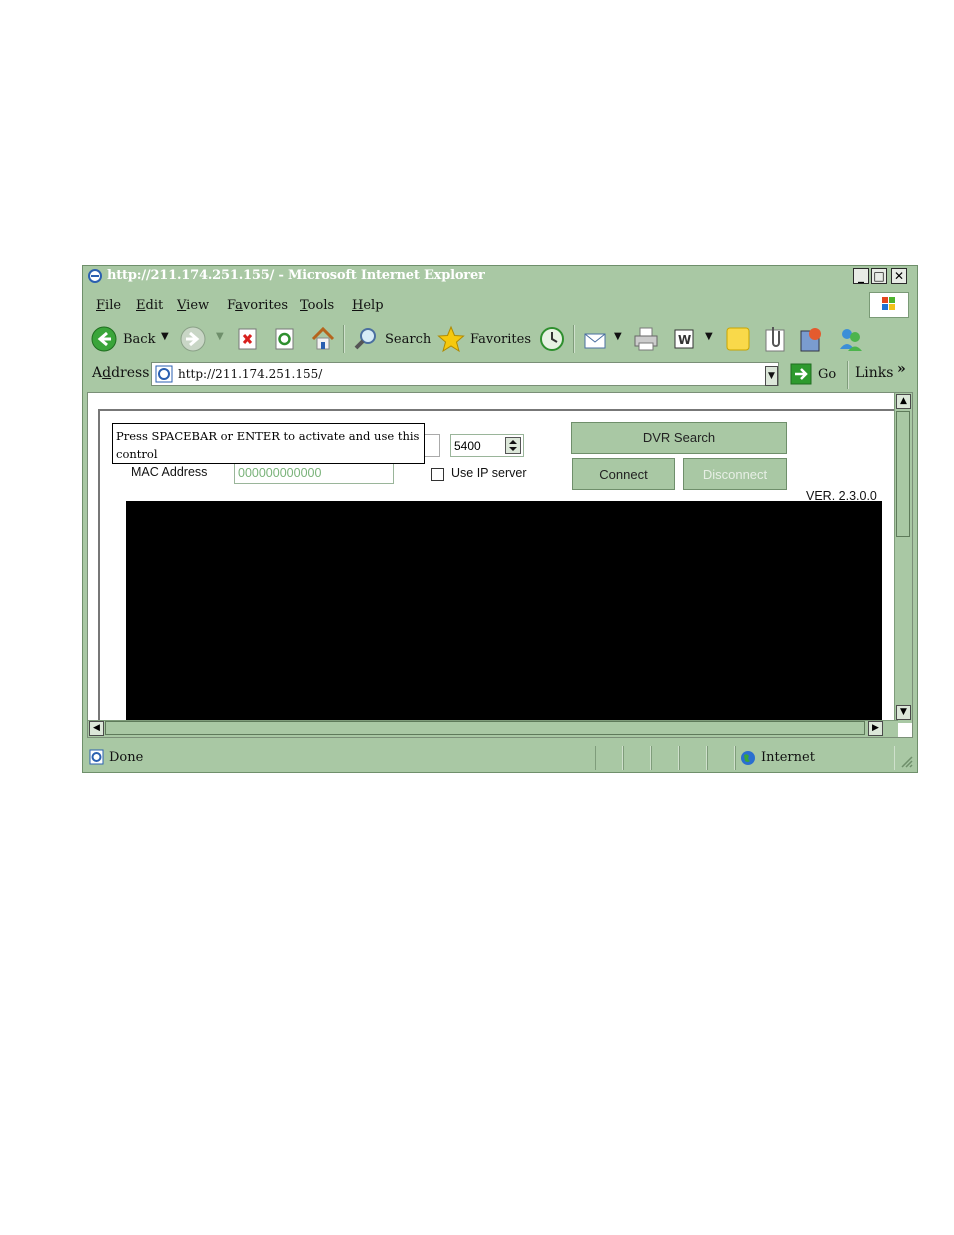  I want to click on address-label: Address, so click(120, 373).